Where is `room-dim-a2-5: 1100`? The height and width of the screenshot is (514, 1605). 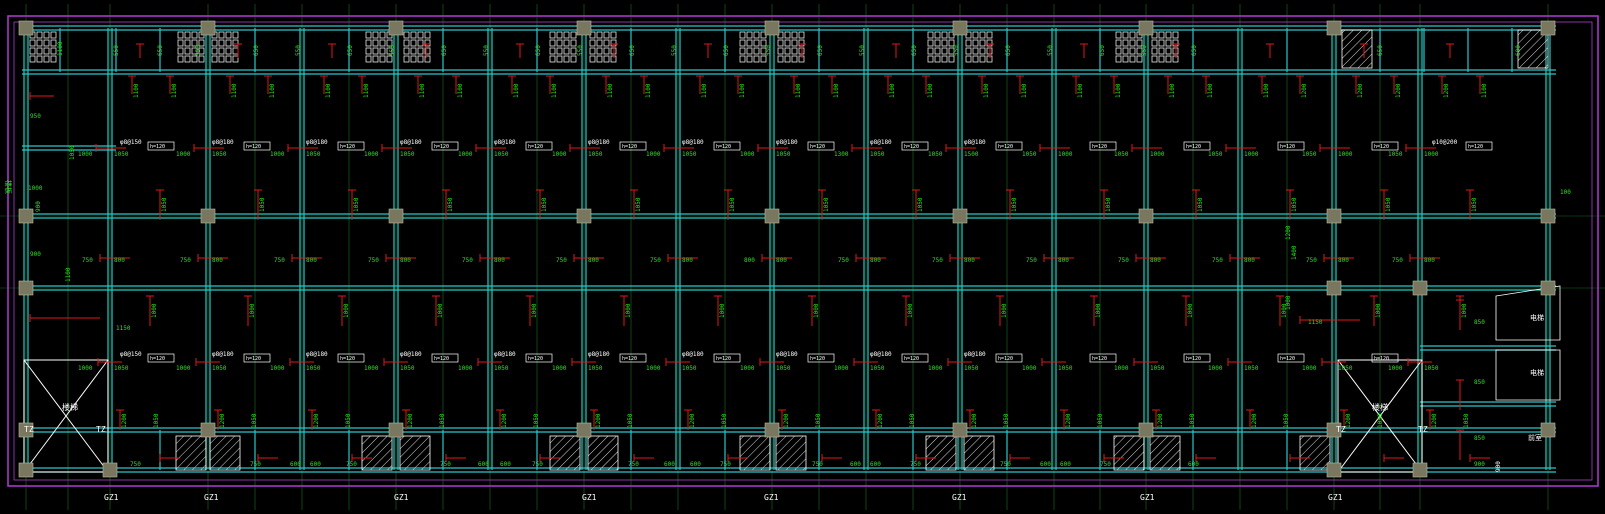 room-dim-a2-5: 1100 is located at coordinates (554, 90).